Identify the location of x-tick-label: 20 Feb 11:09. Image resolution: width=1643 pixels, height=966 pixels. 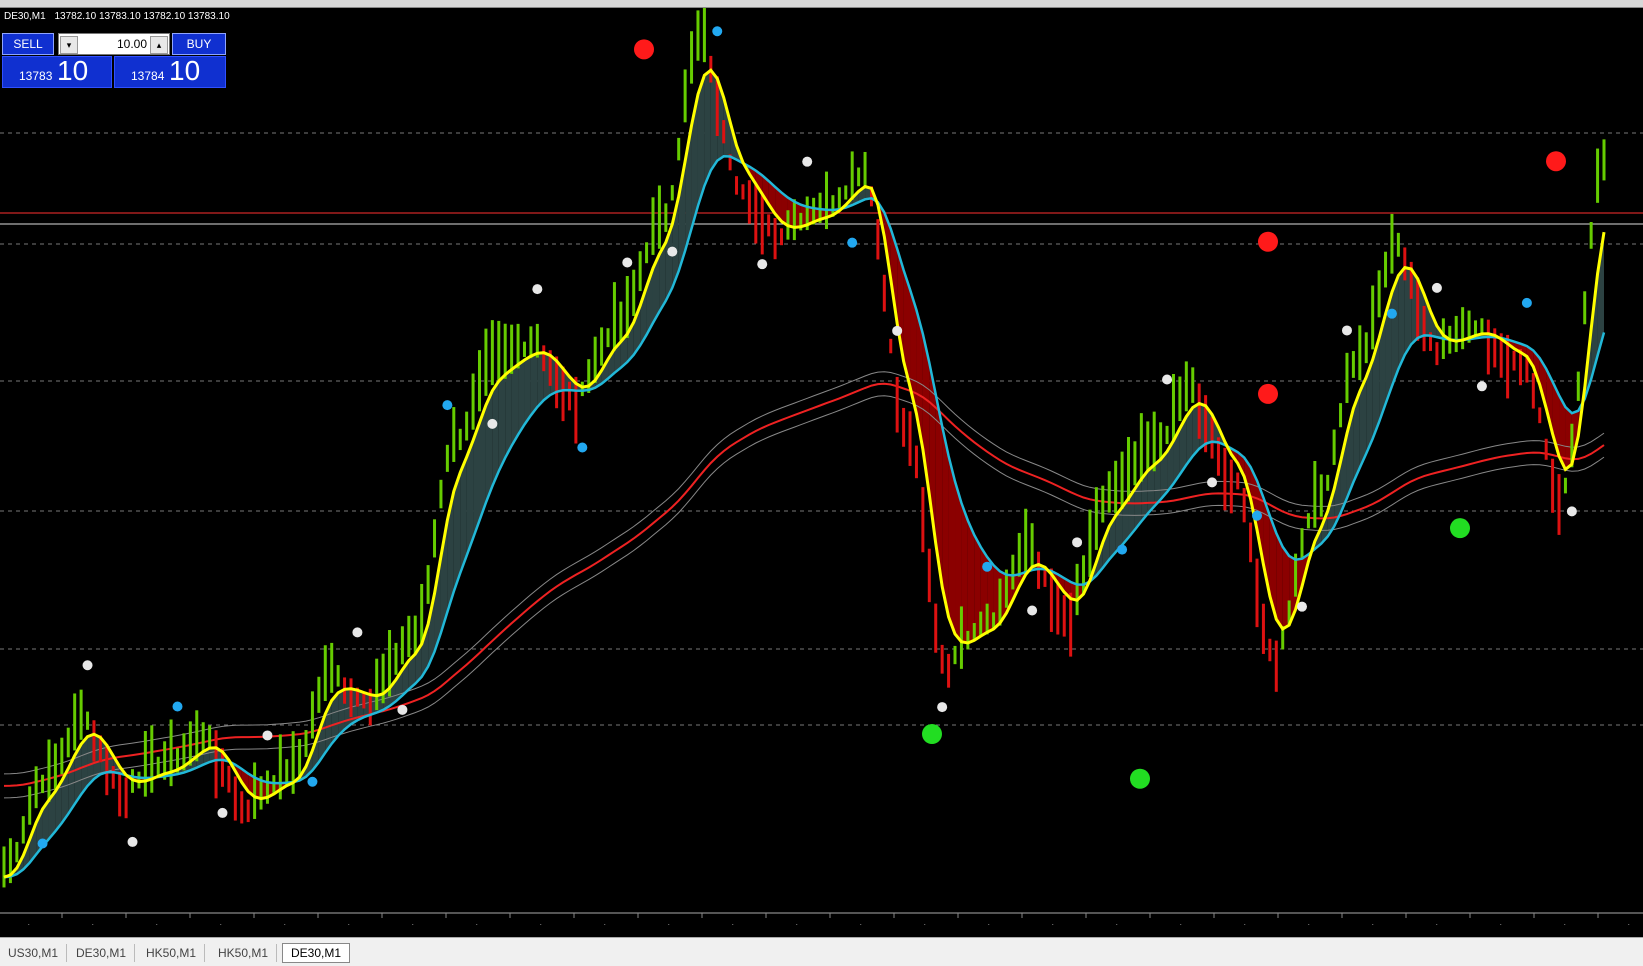
(1119, 924).